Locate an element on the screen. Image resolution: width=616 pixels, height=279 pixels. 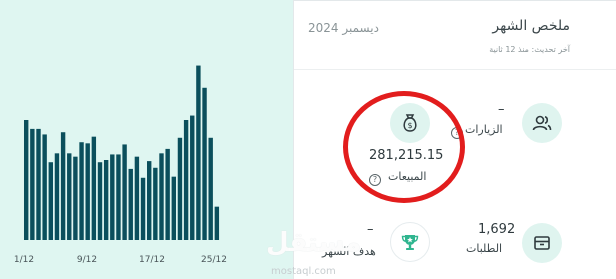
box-icon is located at coordinates (542, 243).